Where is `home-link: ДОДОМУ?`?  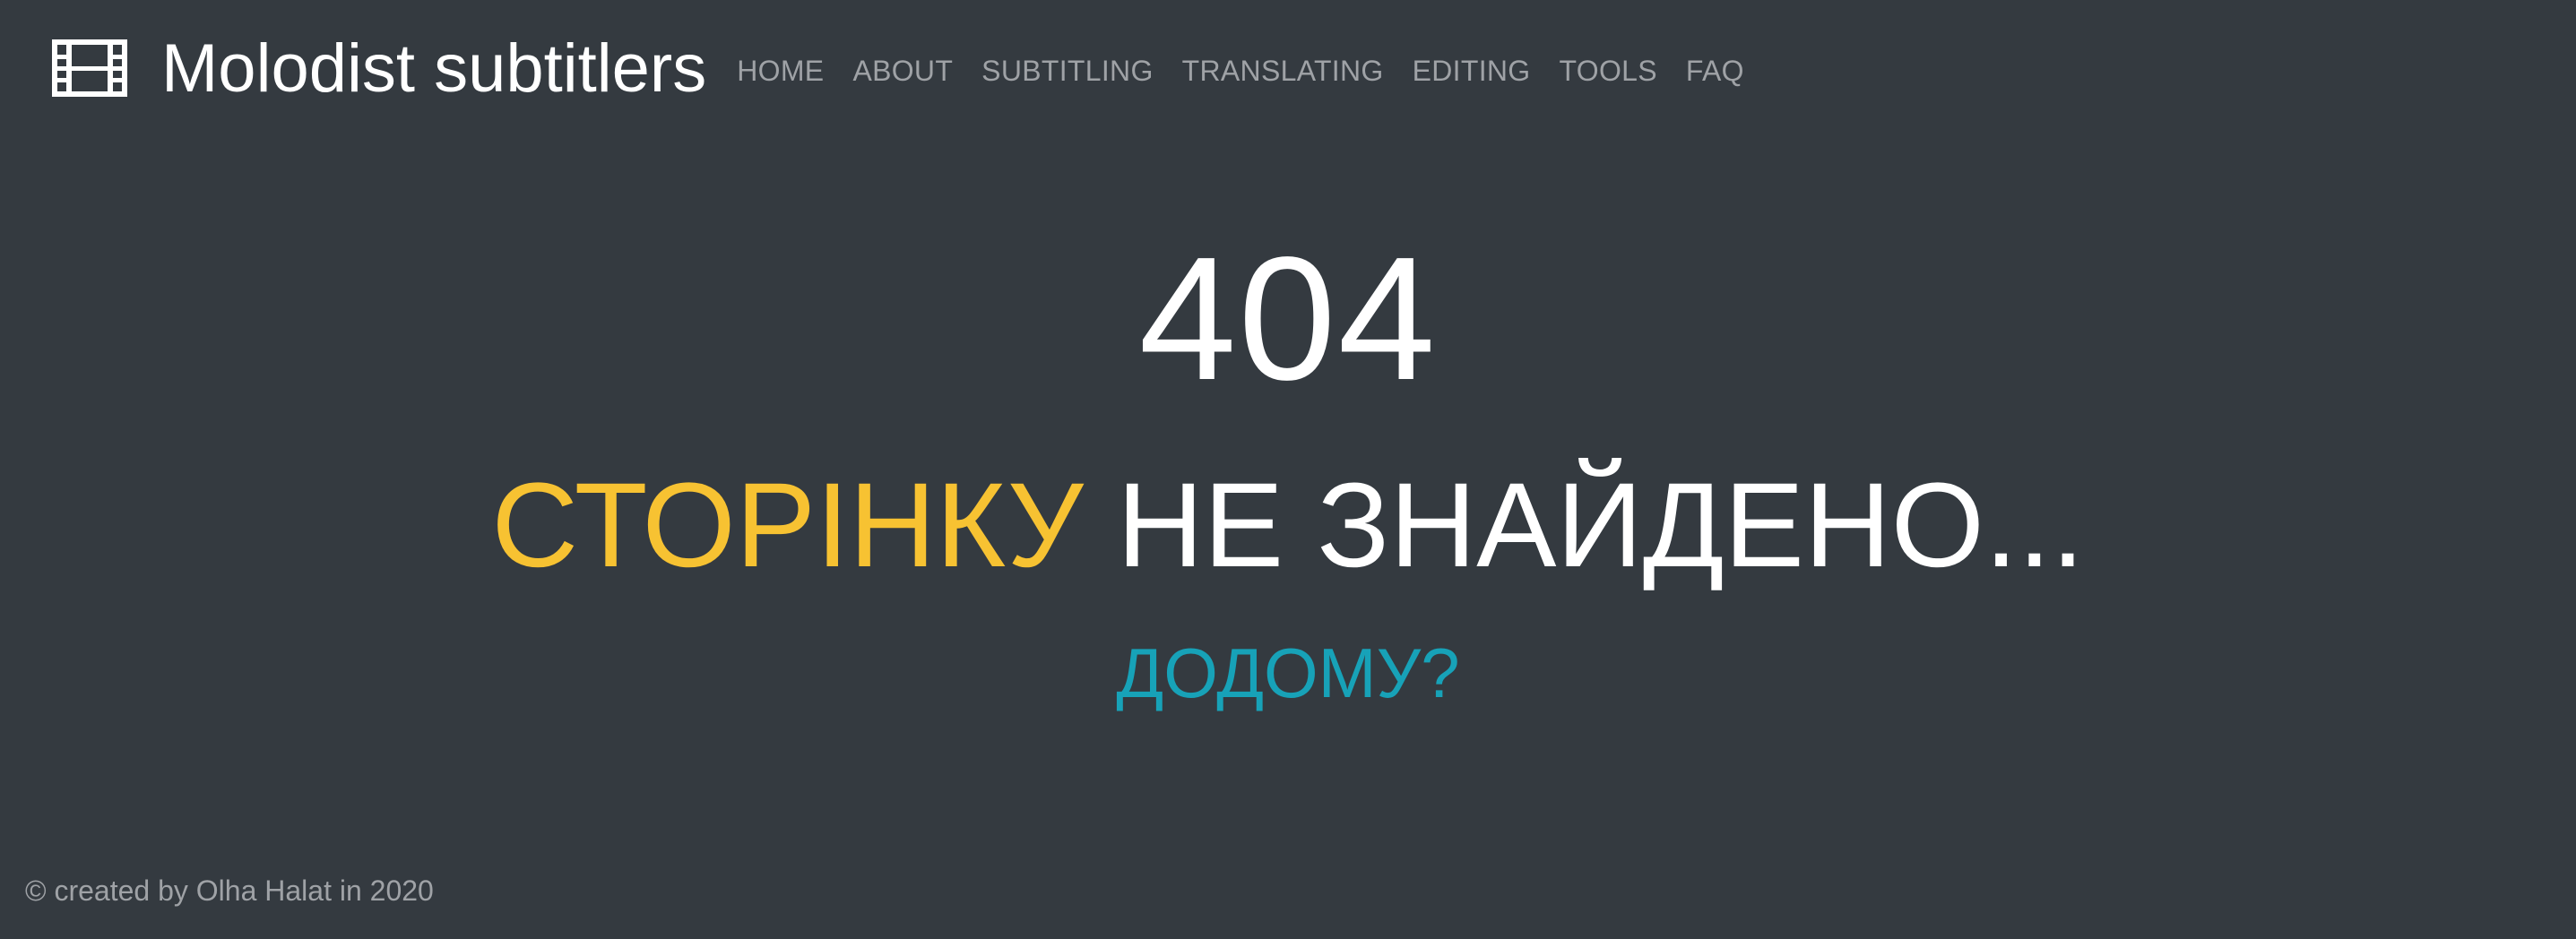
home-link: ДОДОМУ? is located at coordinates (1288, 673).